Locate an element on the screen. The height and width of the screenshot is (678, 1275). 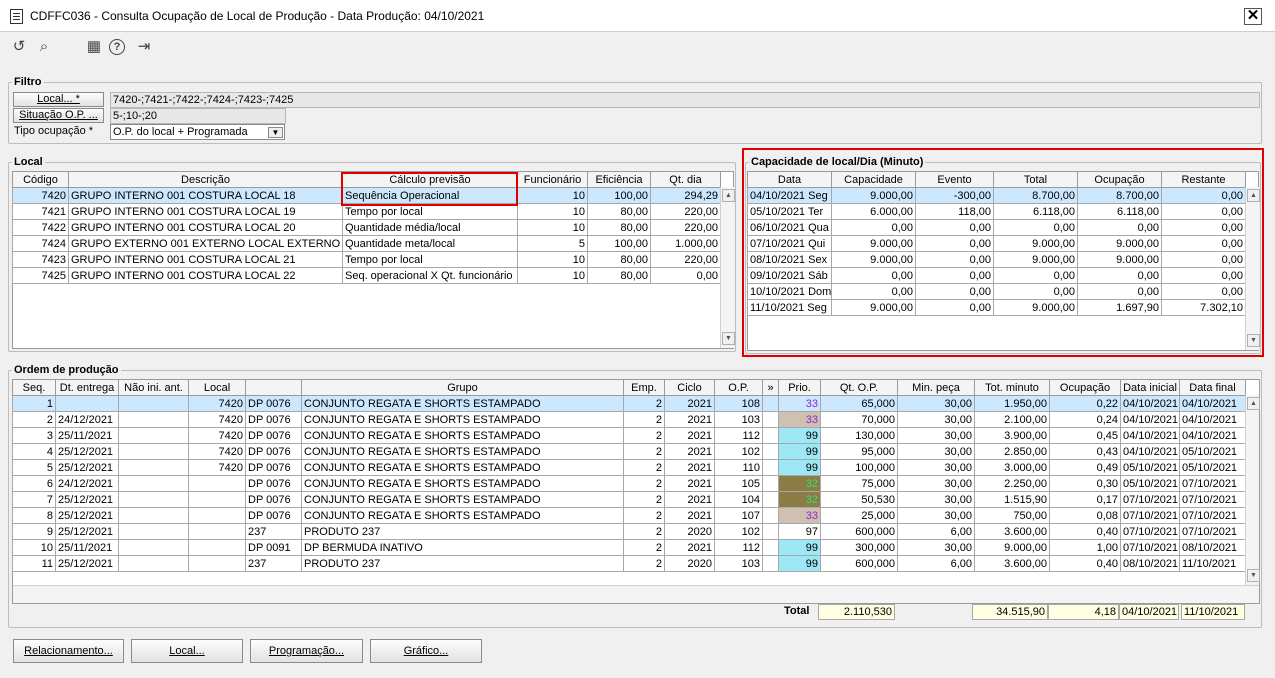
op-cell: 112 is located at coordinates (738, 435).